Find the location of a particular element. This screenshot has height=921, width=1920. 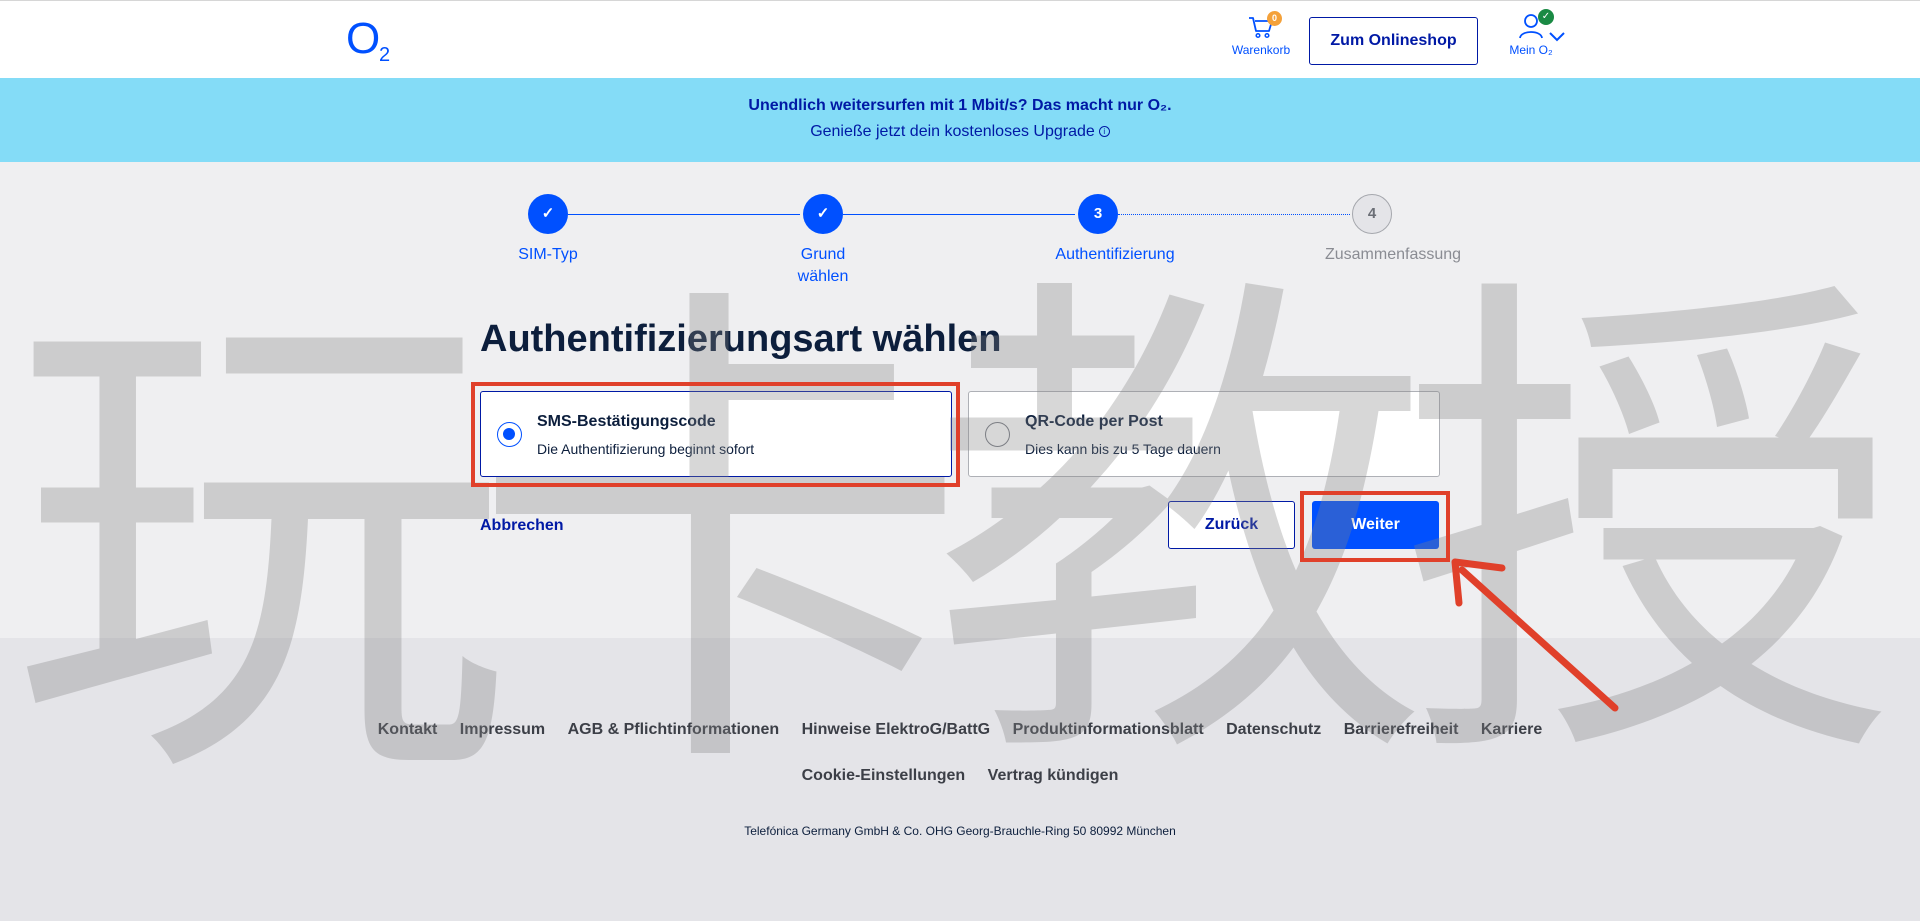

footer-link-karriere: Karriere is located at coordinates (1511, 730).